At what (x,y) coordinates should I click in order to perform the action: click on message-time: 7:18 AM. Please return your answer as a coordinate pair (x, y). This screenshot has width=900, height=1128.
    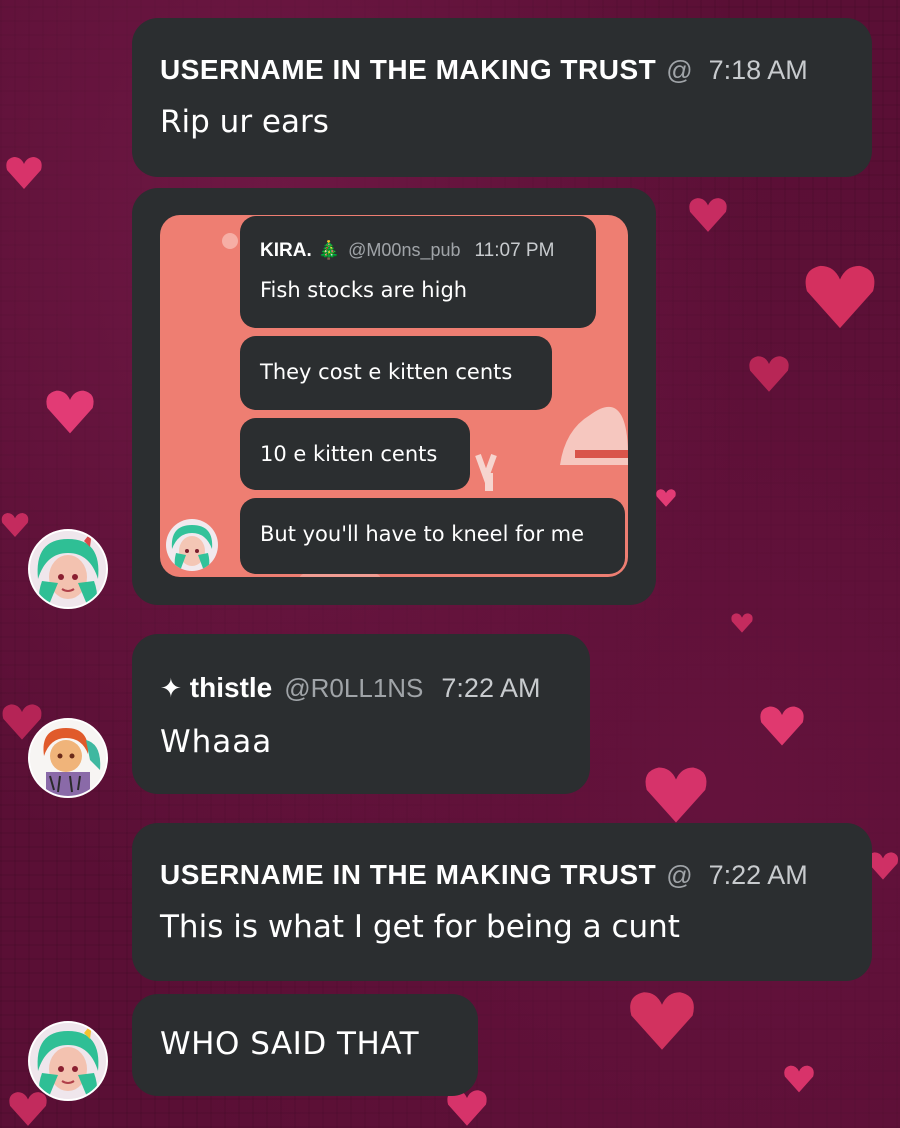
    Looking at the image, I should click on (758, 70).